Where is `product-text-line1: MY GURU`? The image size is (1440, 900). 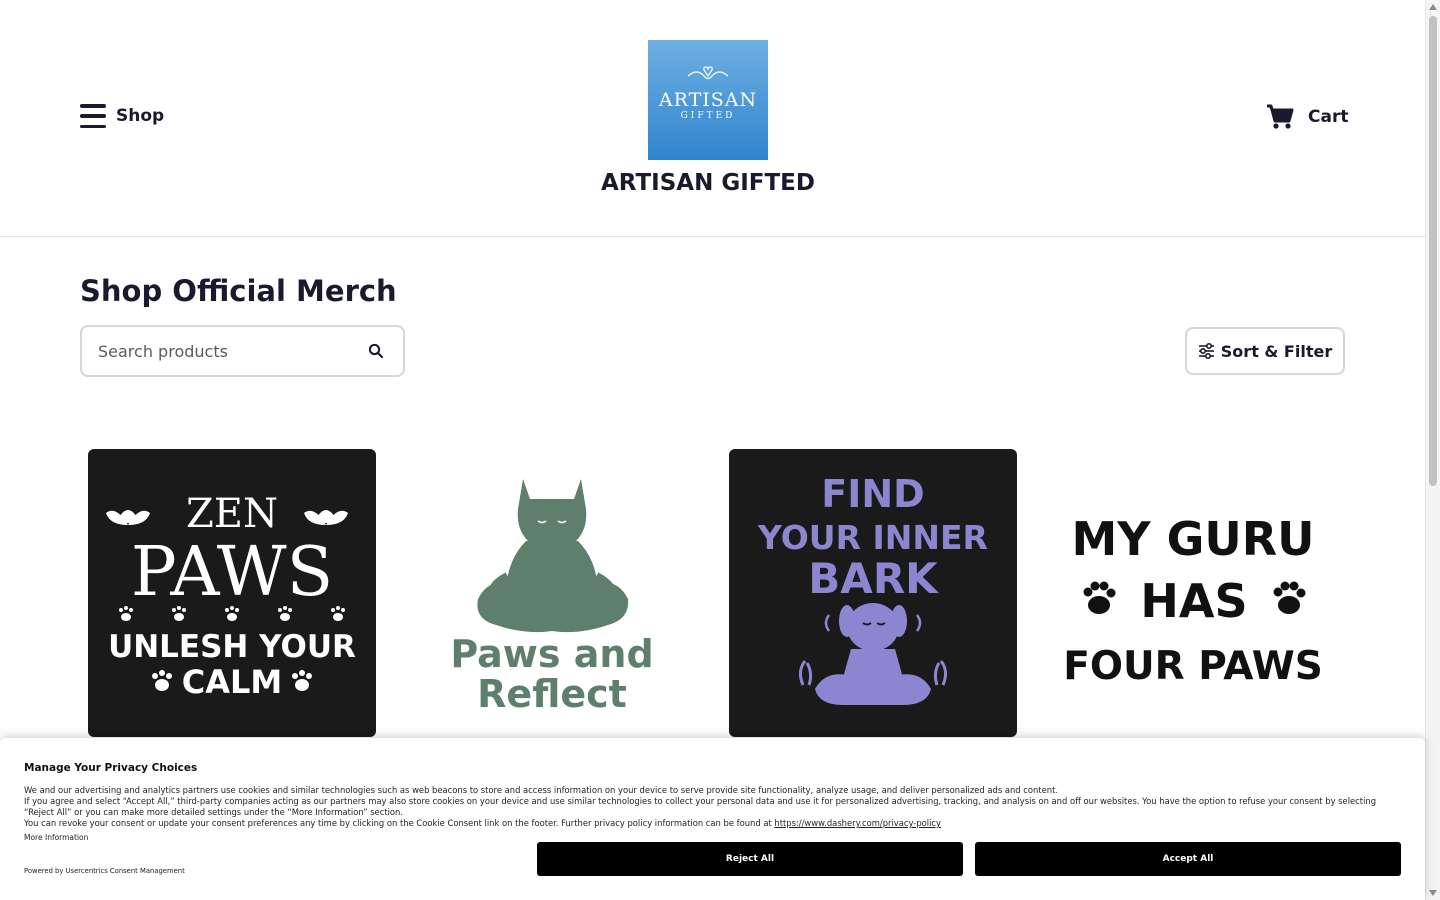 product-text-line1: MY GURU is located at coordinates (1193, 539).